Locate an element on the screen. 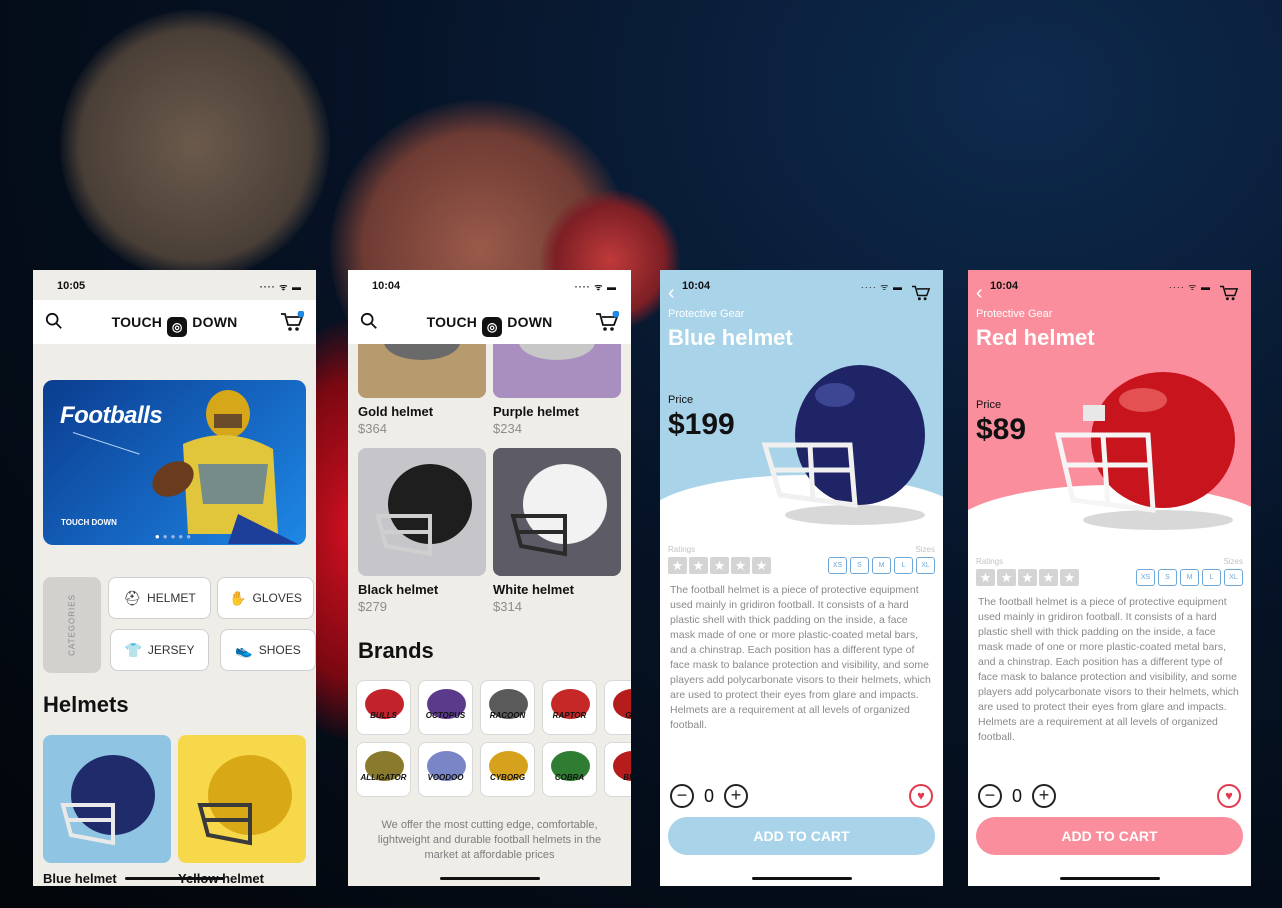 The width and height of the screenshot is (1282, 908). banner-title: Footballs is located at coordinates (111, 415).